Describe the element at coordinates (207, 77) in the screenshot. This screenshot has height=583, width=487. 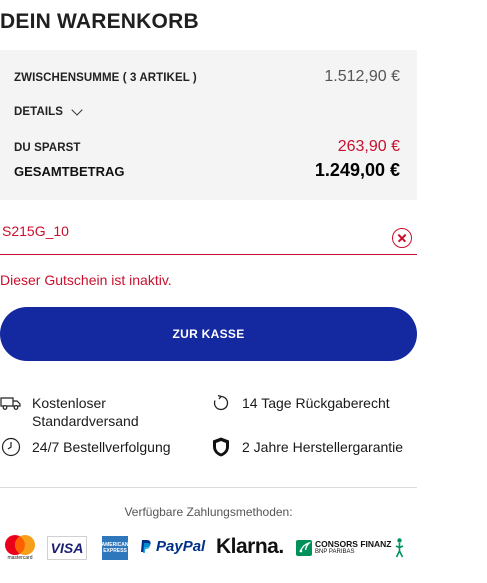
I see `subtotal-row: ZWISCHENSUMME ( 3 ARTIKEL ) 1.512,90 €` at that location.